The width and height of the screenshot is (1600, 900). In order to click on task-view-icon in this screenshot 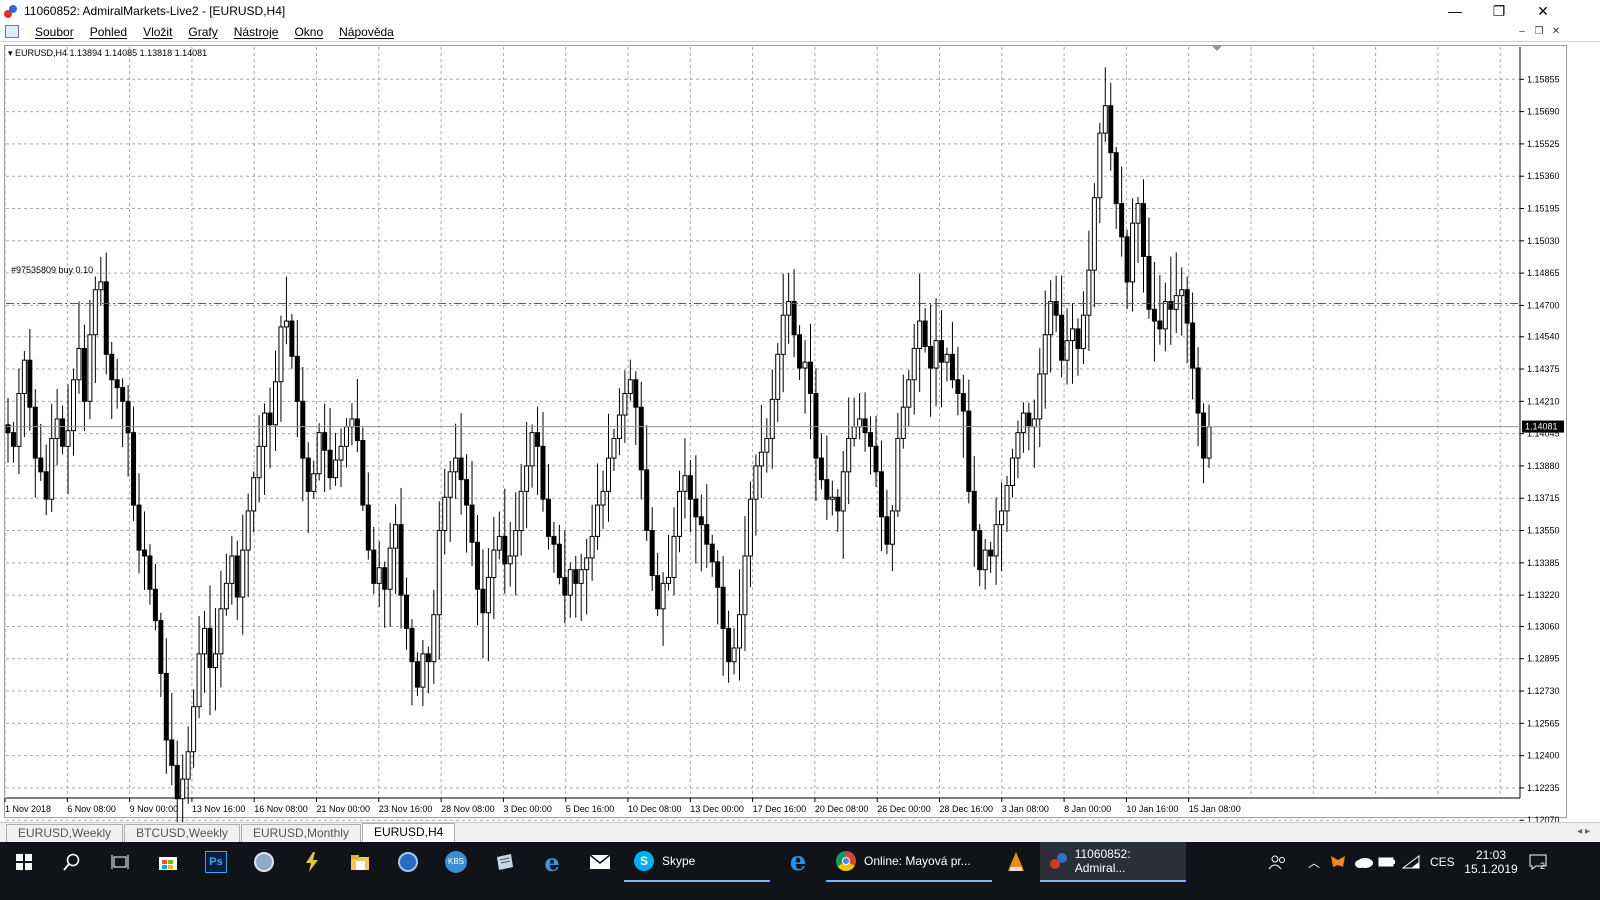, I will do `click(120, 862)`.